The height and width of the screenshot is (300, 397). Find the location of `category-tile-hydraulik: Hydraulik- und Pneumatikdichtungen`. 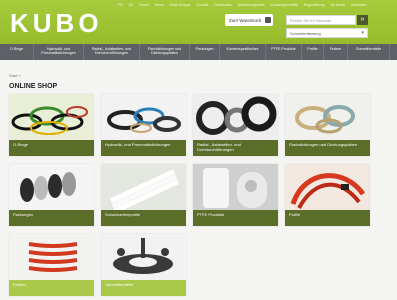

category-tile-hydraulik: Hydraulik- und Pneumatikdichtungen is located at coordinates (143, 125).